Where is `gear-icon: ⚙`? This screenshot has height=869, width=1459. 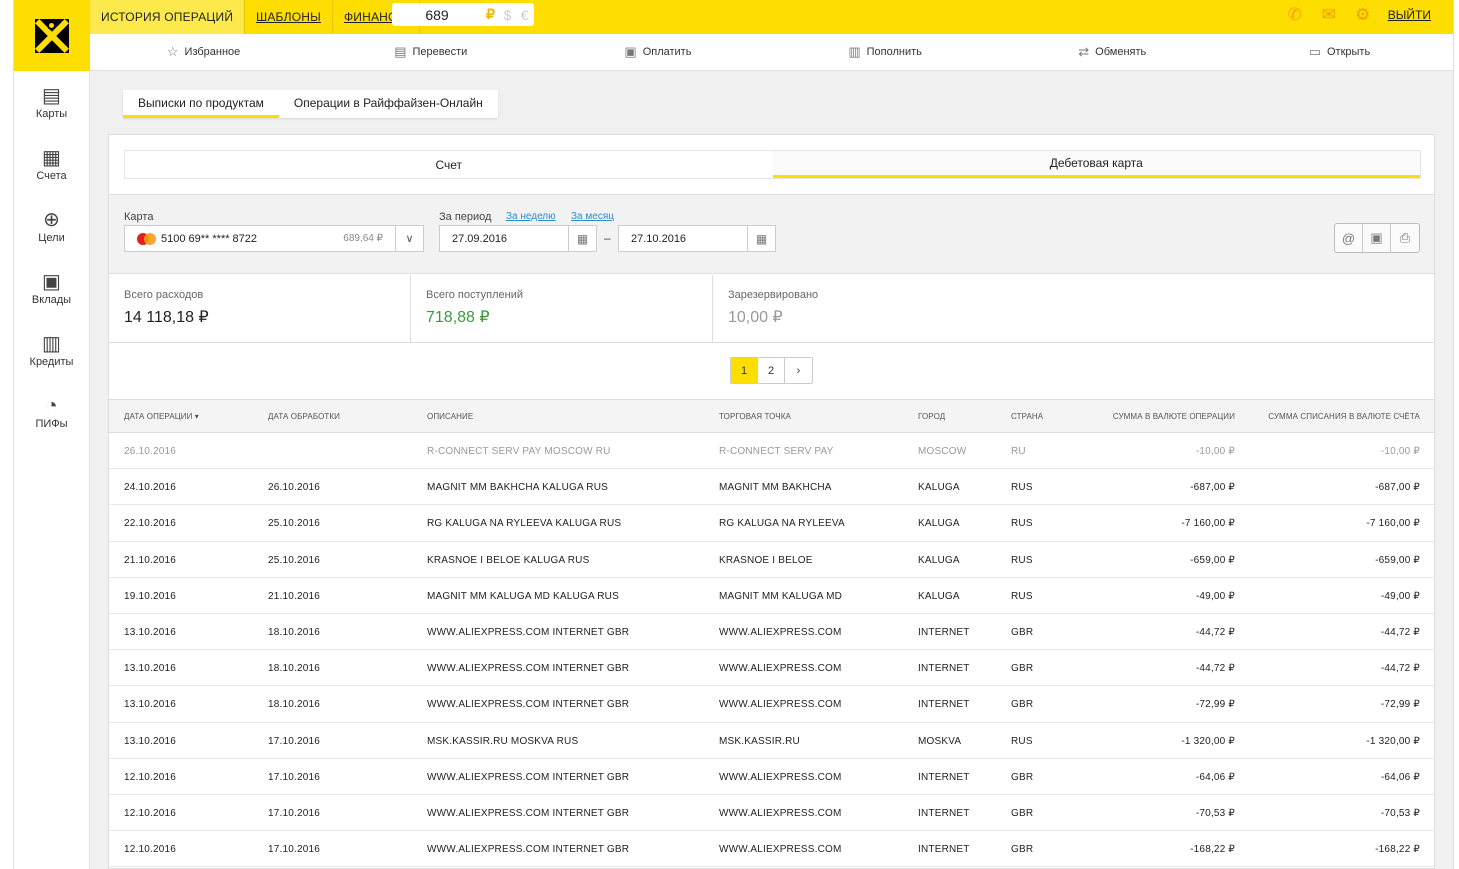
gear-icon: ⚙ is located at coordinates (1363, 15).